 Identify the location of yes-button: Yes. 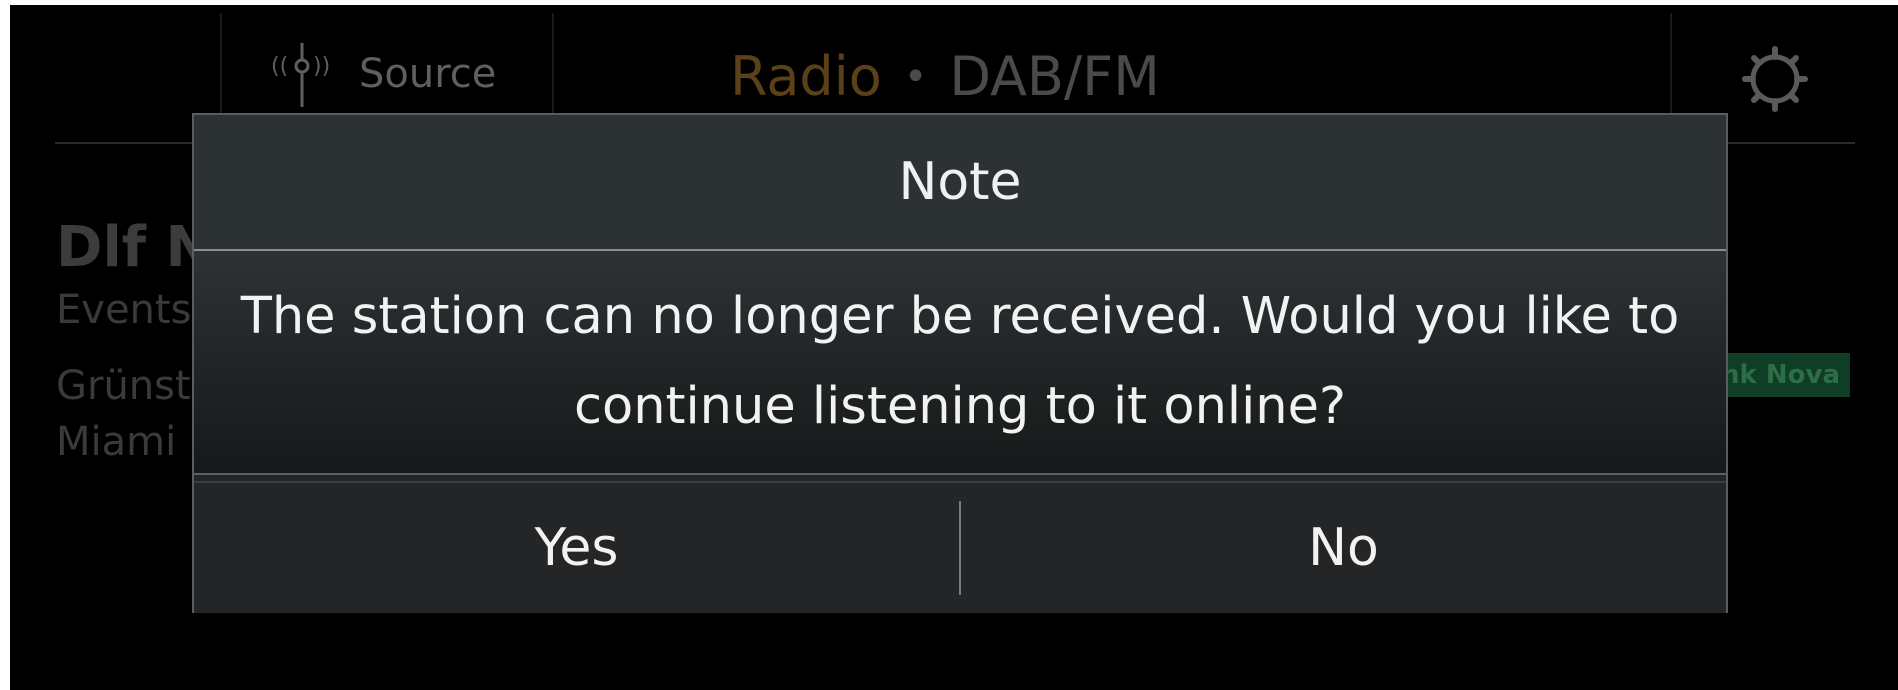
(576, 548).